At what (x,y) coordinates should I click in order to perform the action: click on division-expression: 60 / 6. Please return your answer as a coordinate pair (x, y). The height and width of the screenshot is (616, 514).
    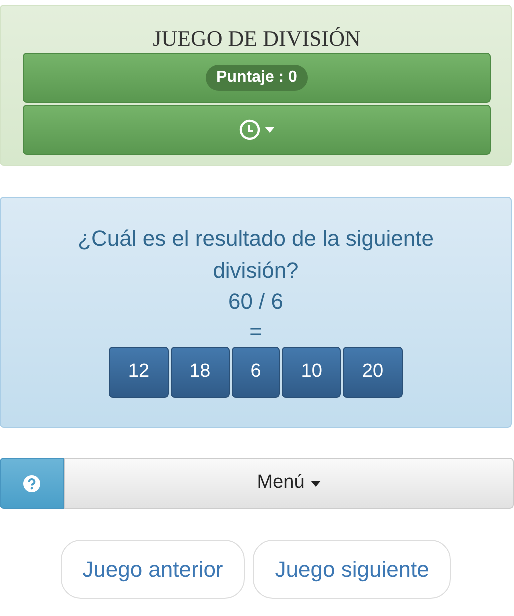
    Looking at the image, I should click on (256, 302).